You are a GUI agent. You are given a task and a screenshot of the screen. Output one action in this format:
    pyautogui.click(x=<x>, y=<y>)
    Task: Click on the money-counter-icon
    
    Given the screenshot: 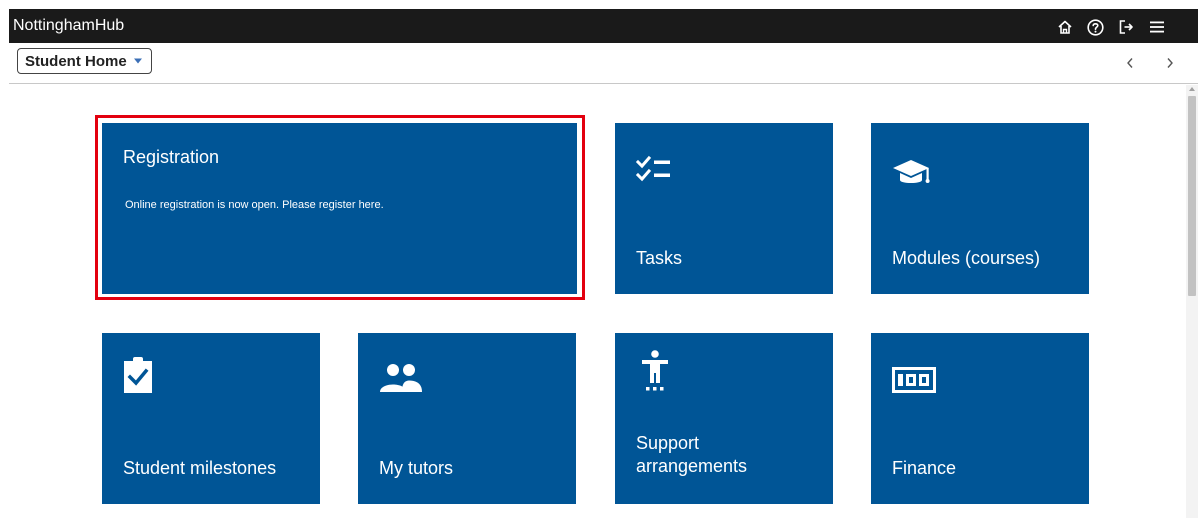 What is the action you would take?
    pyautogui.click(x=914, y=380)
    